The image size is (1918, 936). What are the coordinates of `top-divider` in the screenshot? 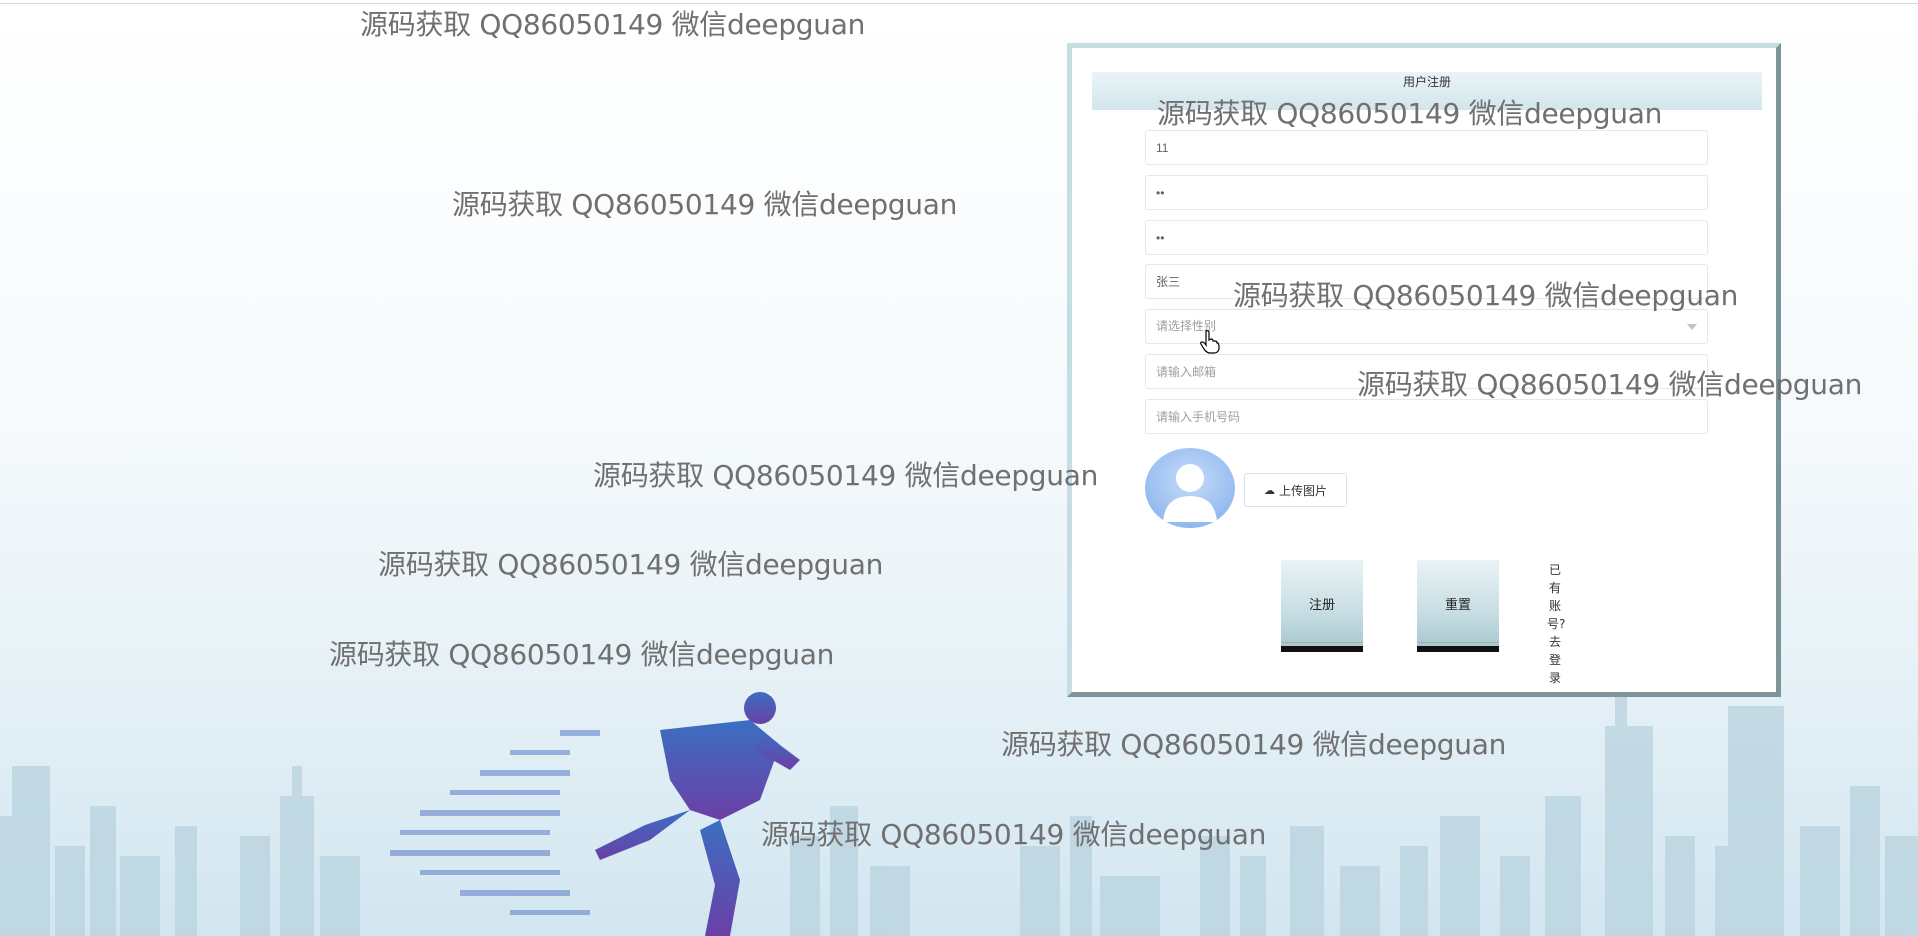 It's located at (959, 3).